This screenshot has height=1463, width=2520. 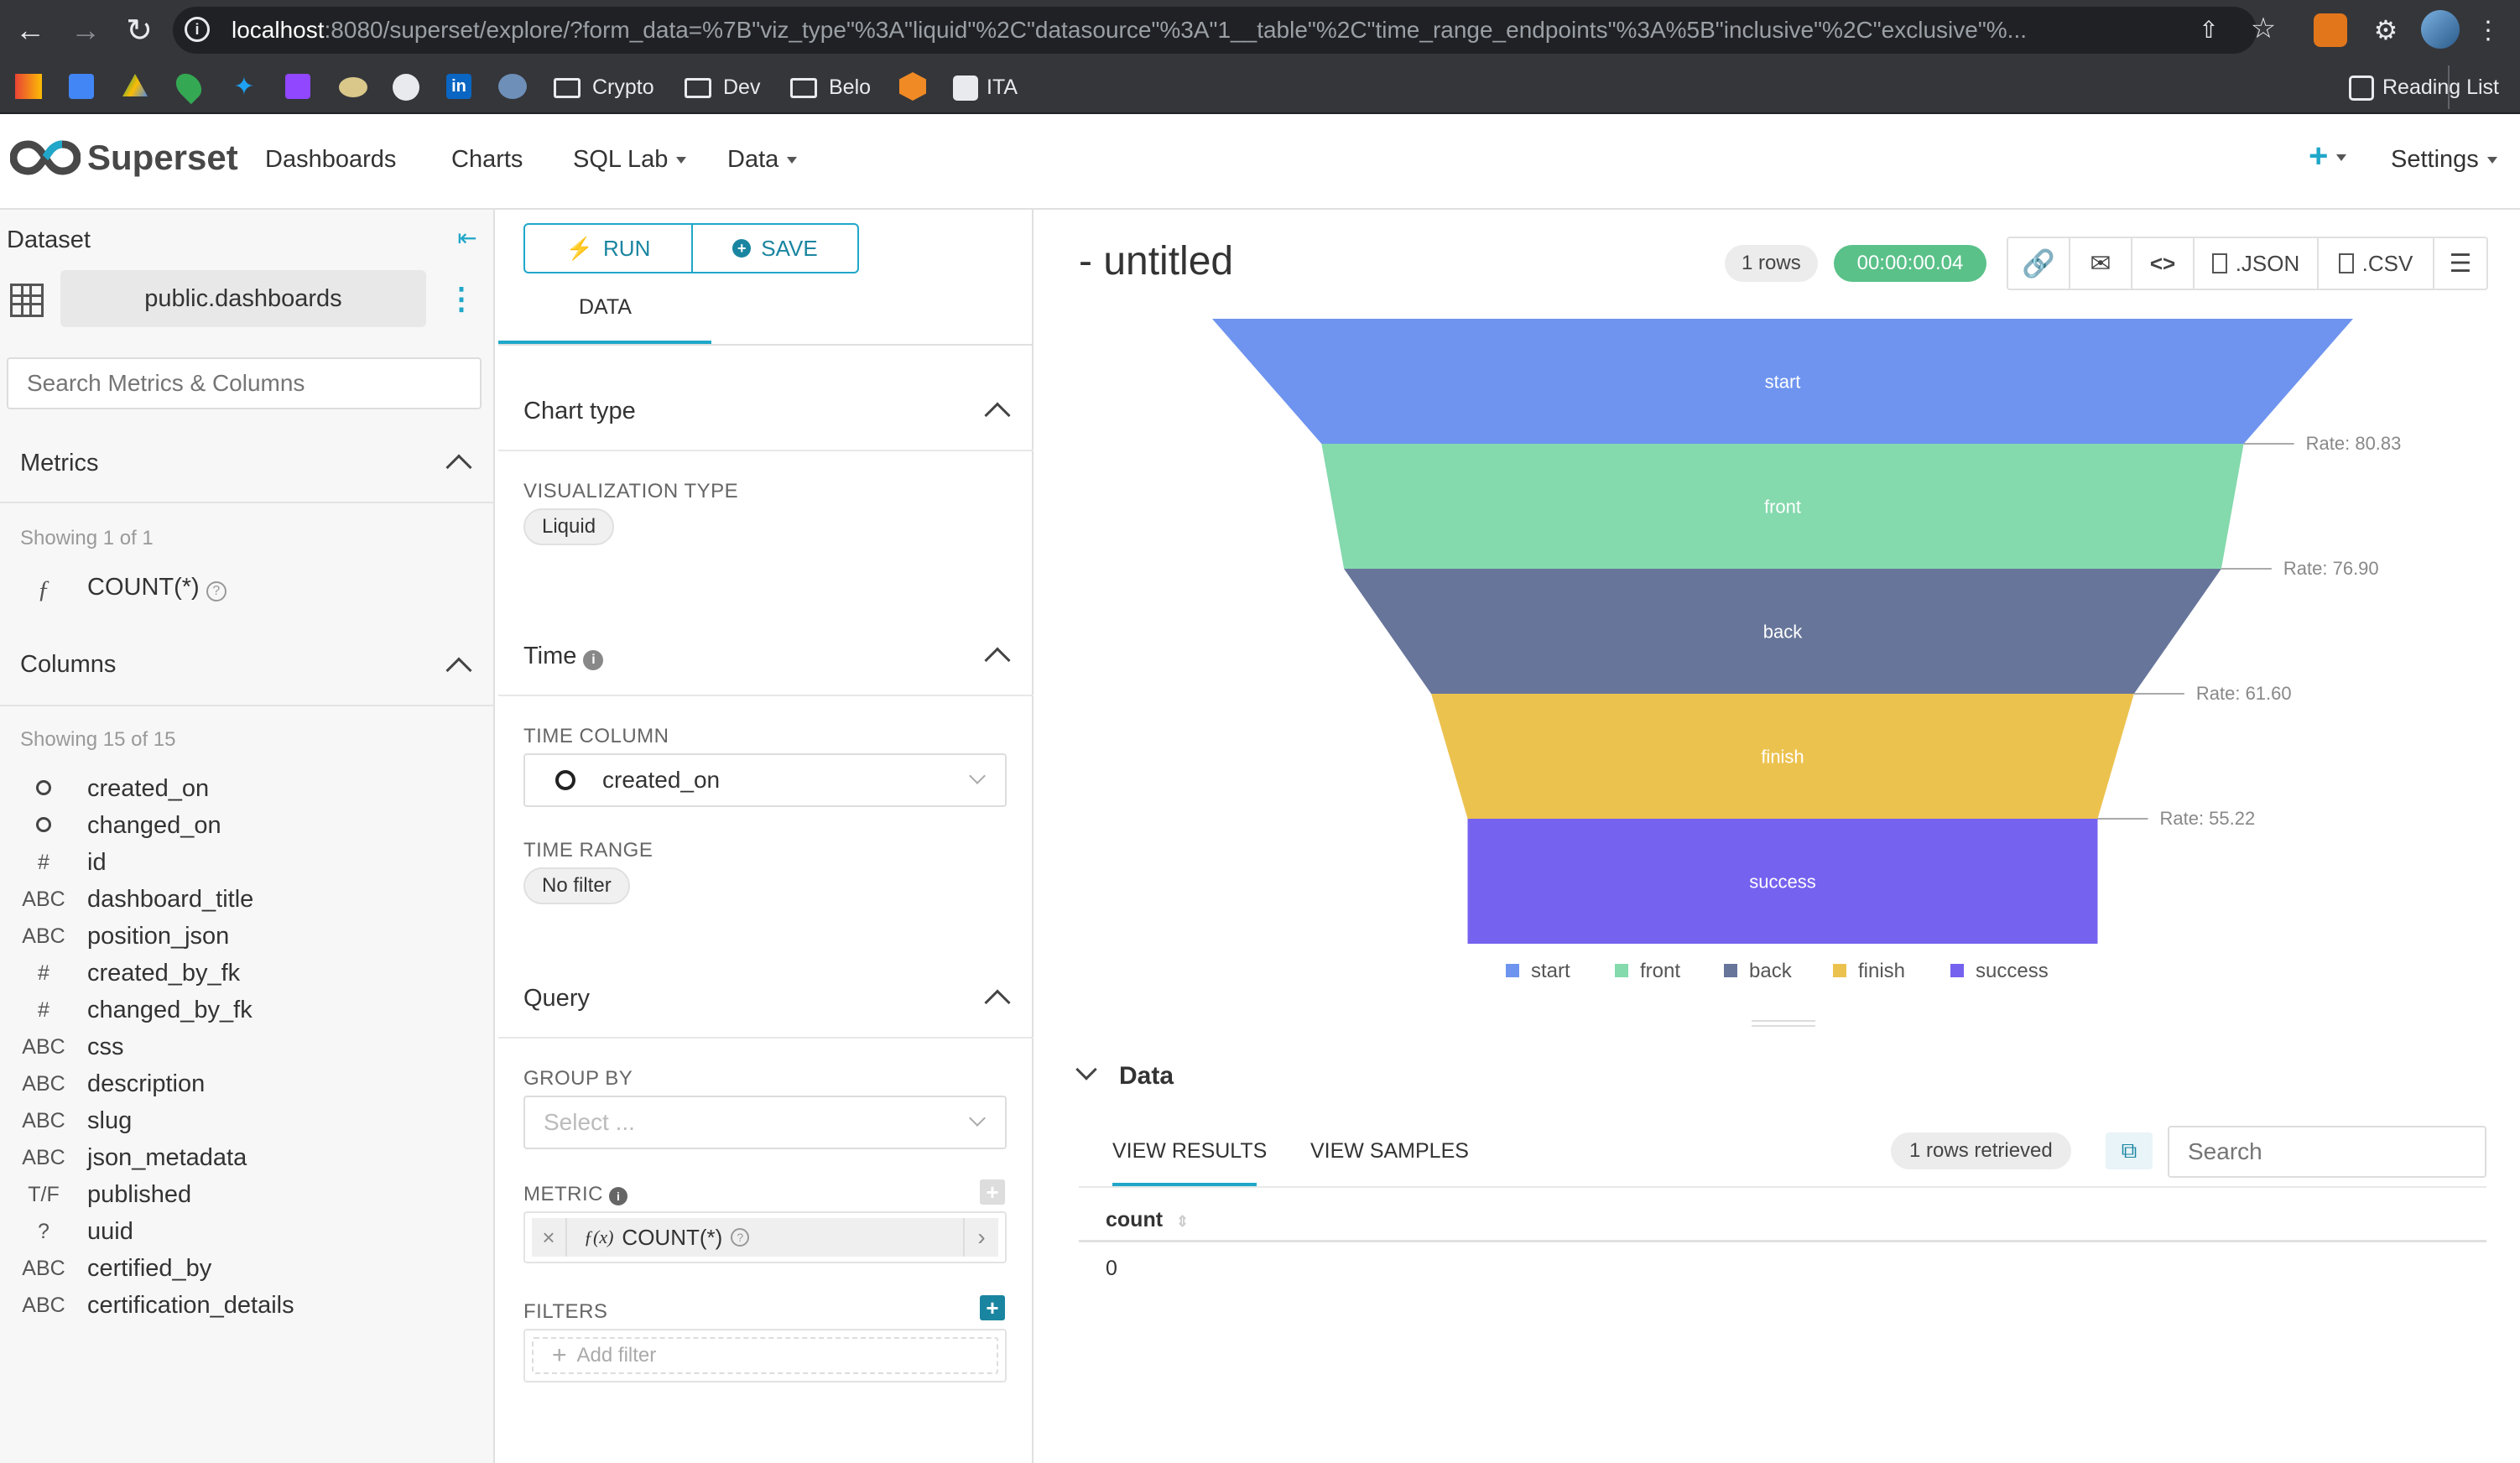 What do you see at coordinates (245, 383) in the screenshot?
I see `search-metrics-input` at bounding box center [245, 383].